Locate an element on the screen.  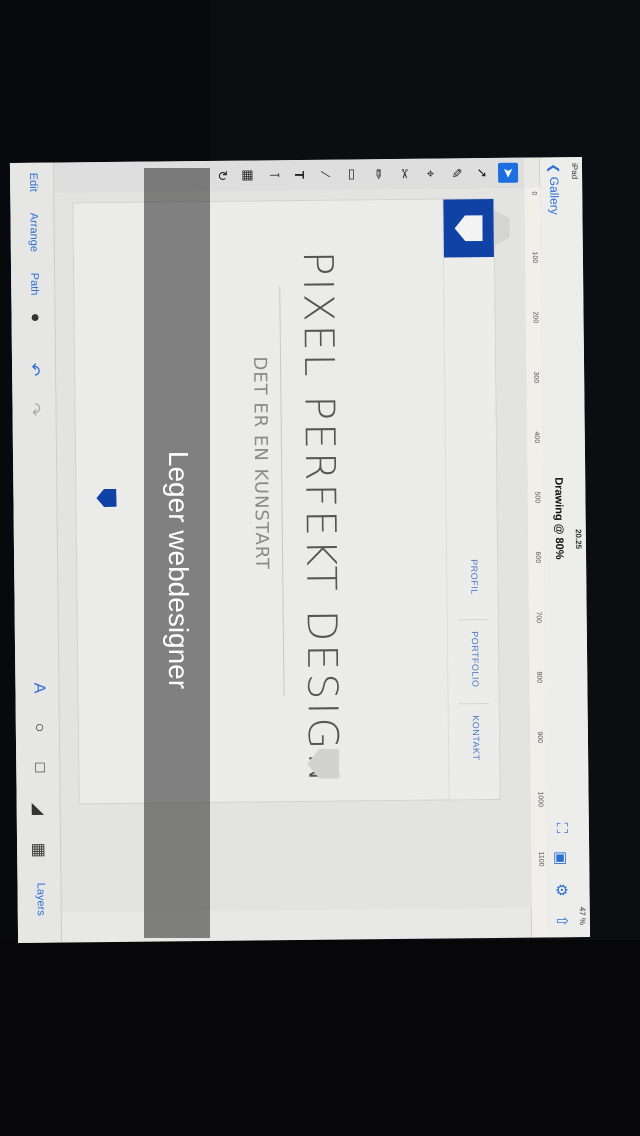
font-icon: A is located at coordinates (38, 688).